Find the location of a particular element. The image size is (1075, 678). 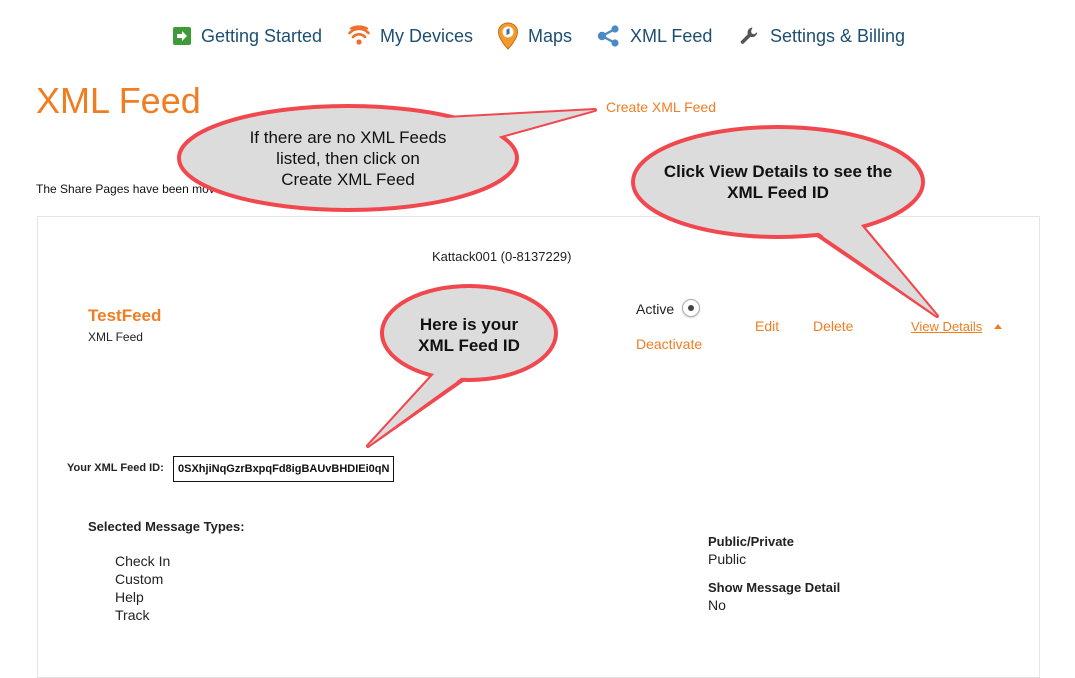

callout-line: Here is your is located at coordinates (469, 324).